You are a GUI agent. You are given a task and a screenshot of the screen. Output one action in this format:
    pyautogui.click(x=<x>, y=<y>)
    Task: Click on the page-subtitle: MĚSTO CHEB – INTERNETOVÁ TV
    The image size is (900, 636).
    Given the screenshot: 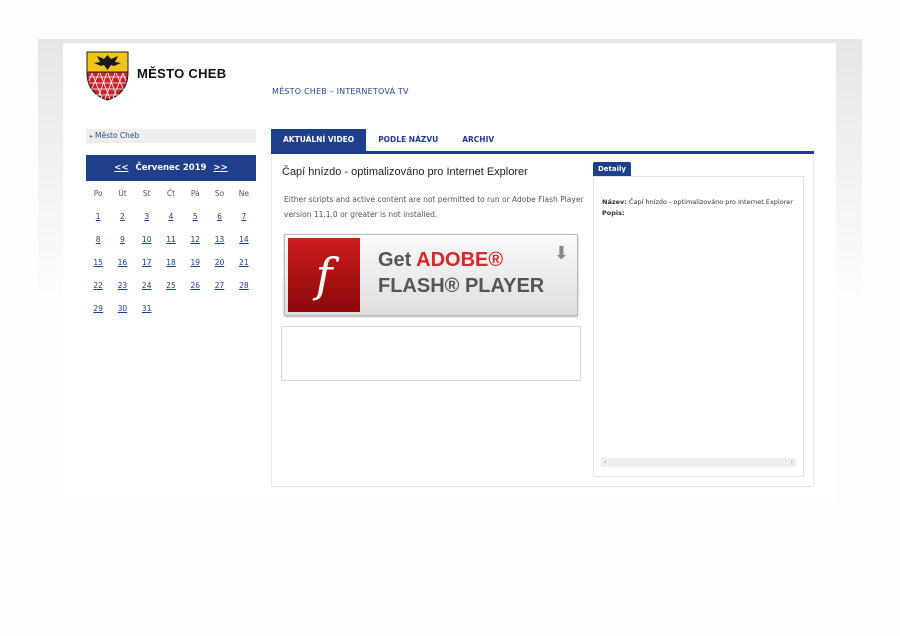 What is the action you would take?
    pyautogui.click(x=340, y=91)
    